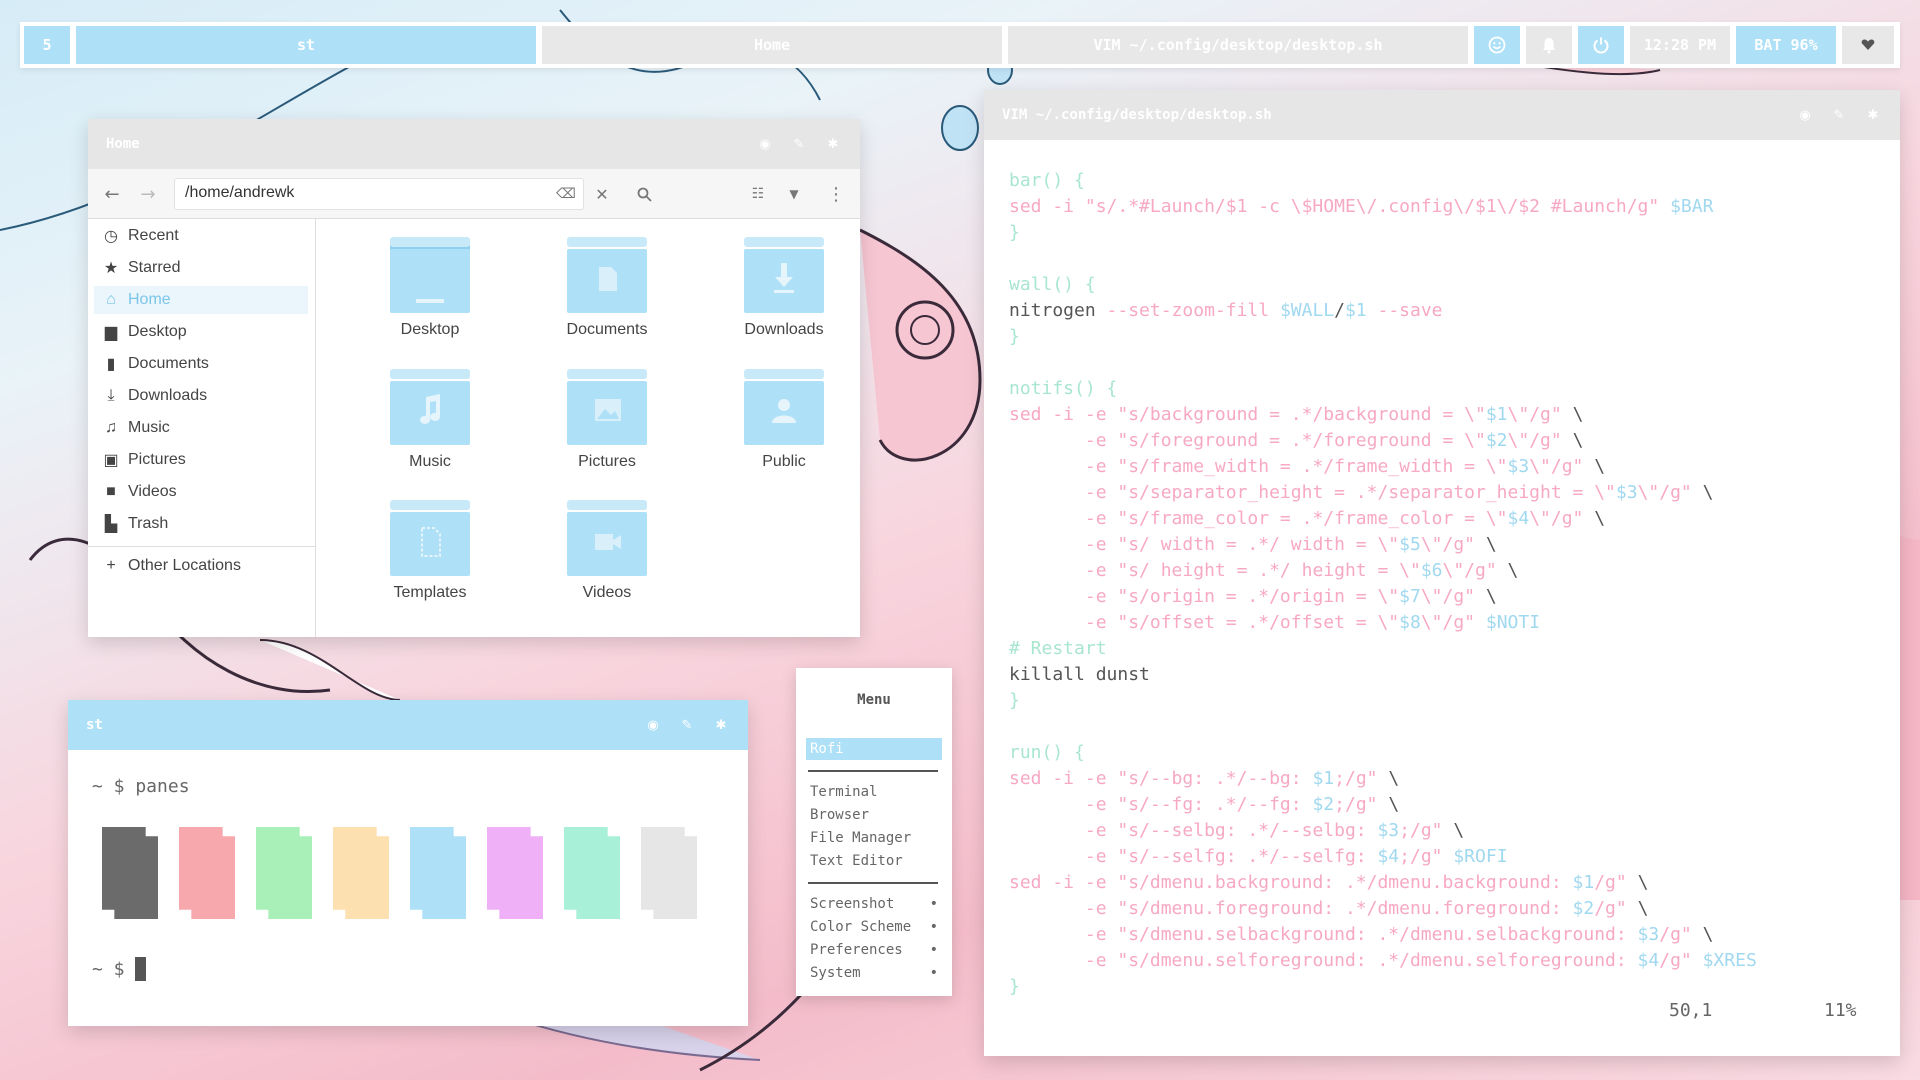 This screenshot has width=1920, height=1080. What do you see at coordinates (602, 194) in the screenshot?
I see `close-path-icon: ✕` at bounding box center [602, 194].